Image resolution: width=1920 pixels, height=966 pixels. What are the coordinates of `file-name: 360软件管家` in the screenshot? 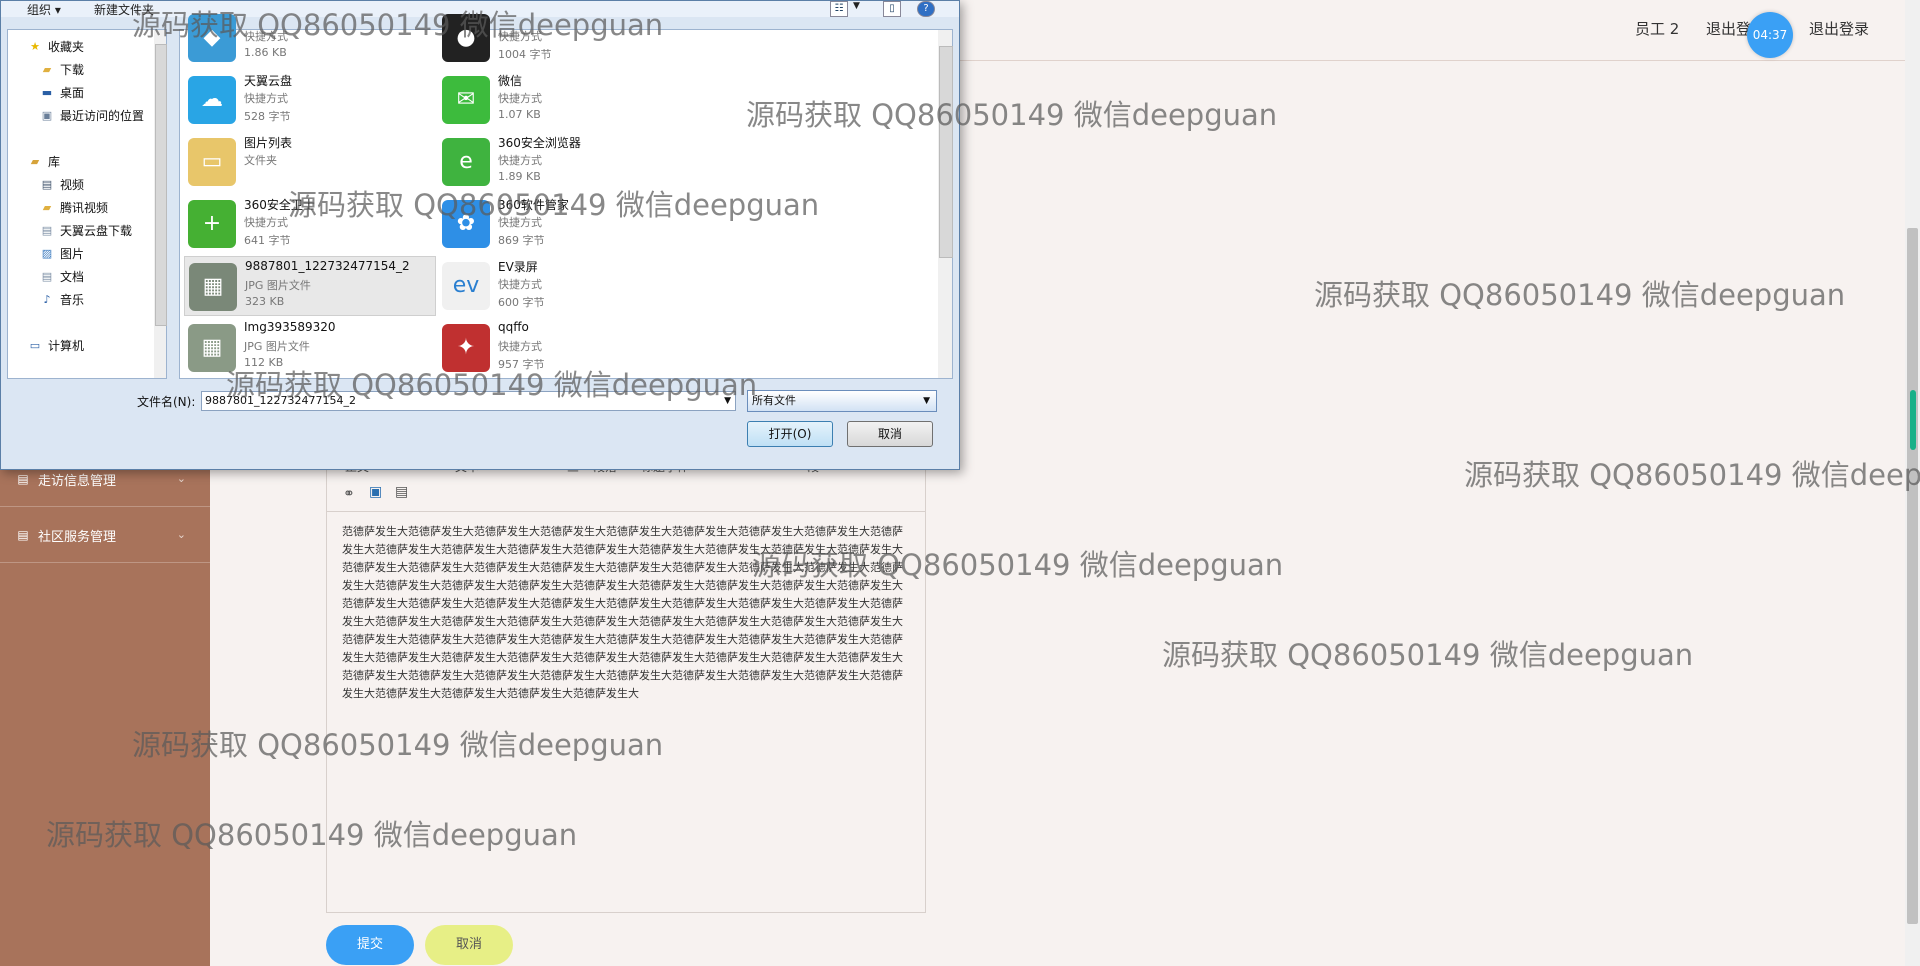 It's located at (533, 205).